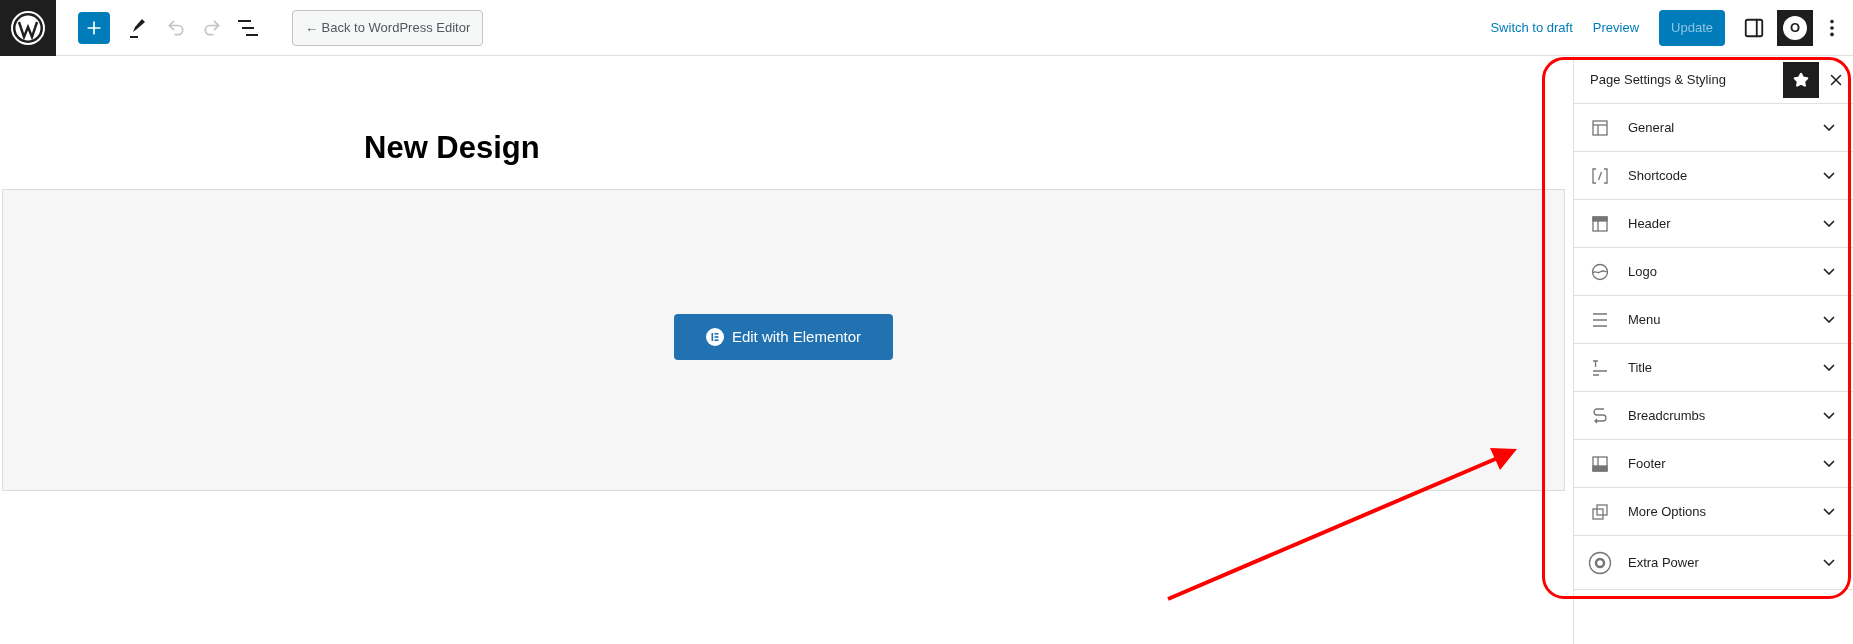 Image resolution: width=1853 pixels, height=644 pixels. Describe the element at coordinates (1600, 562) in the screenshot. I see `ring-icon` at that location.